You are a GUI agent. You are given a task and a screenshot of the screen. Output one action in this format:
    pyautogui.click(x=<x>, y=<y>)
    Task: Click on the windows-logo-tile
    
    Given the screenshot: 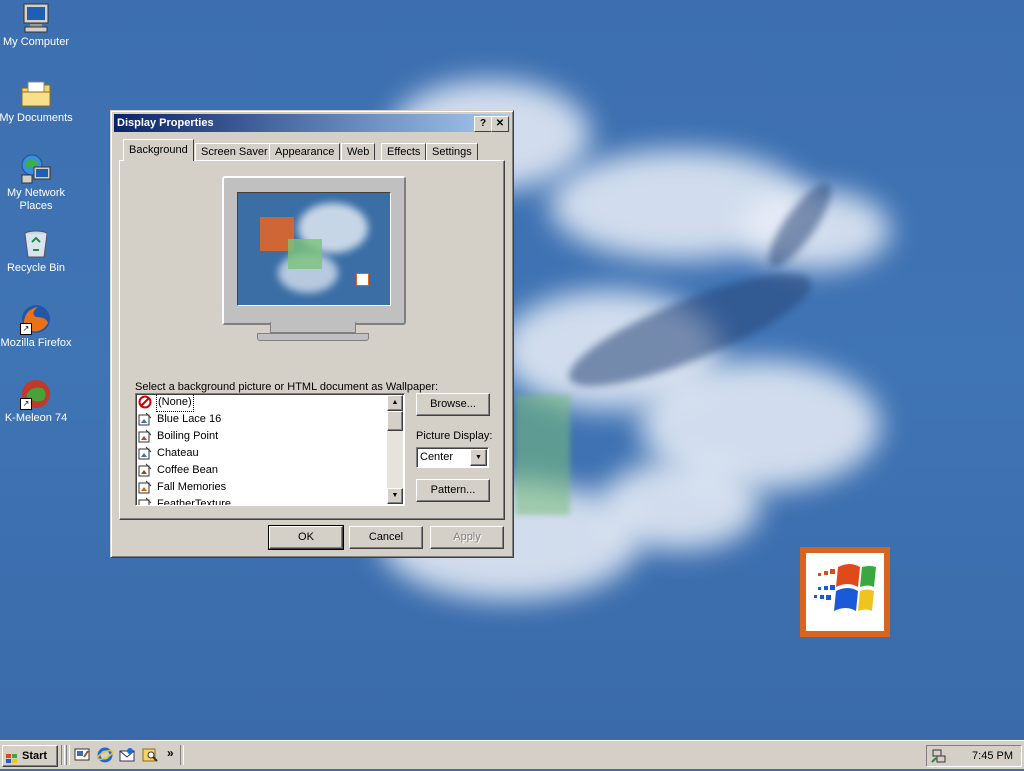 What is the action you would take?
    pyautogui.click(x=845, y=592)
    